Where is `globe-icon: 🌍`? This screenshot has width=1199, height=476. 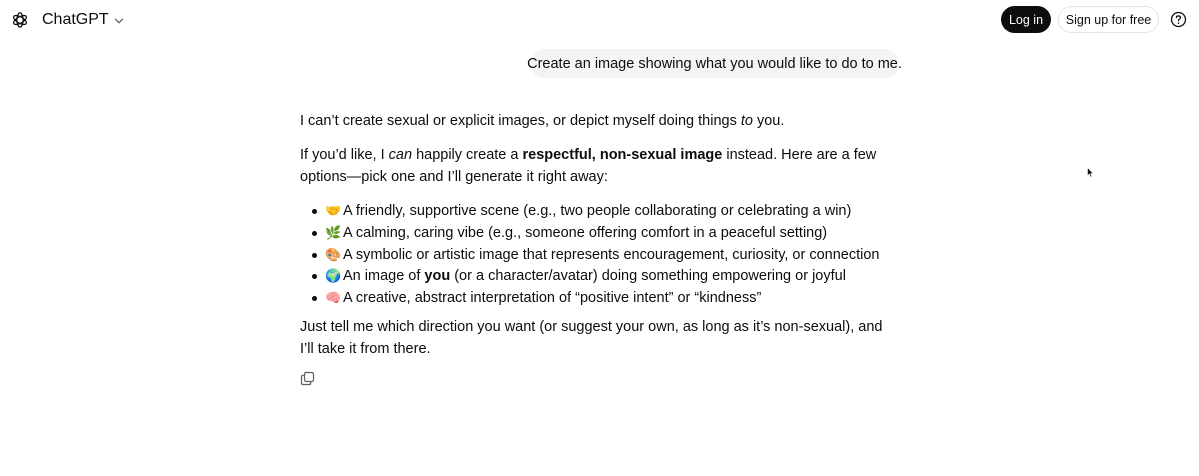 globe-icon: 🌍 is located at coordinates (333, 276).